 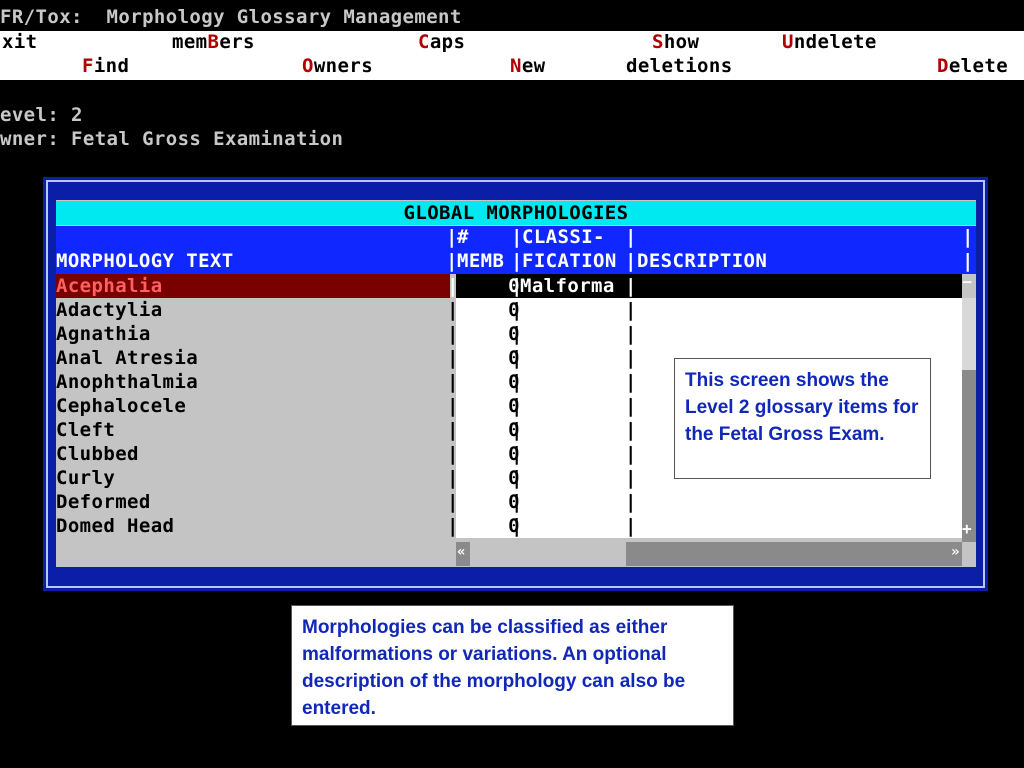 What do you see at coordinates (528, 66) in the screenshot?
I see `menu-new: New` at bounding box center [528, 66].